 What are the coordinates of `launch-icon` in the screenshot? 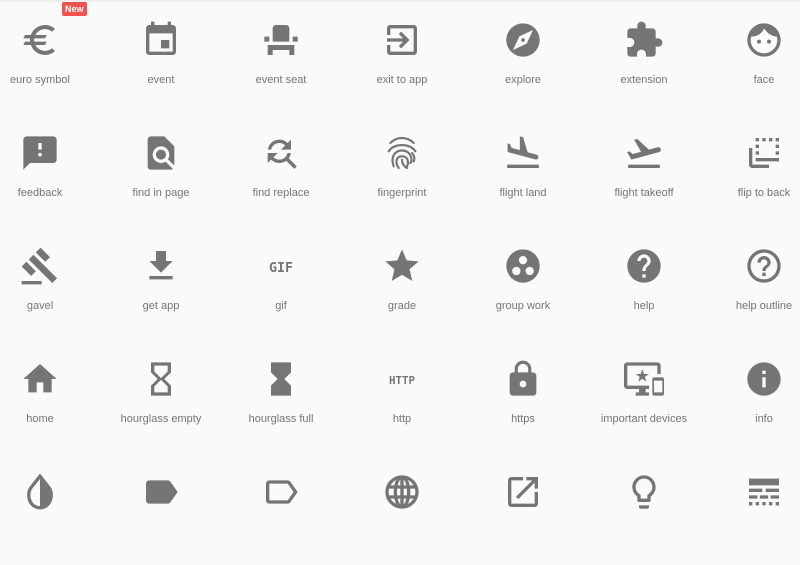 It's located at (523, 492).